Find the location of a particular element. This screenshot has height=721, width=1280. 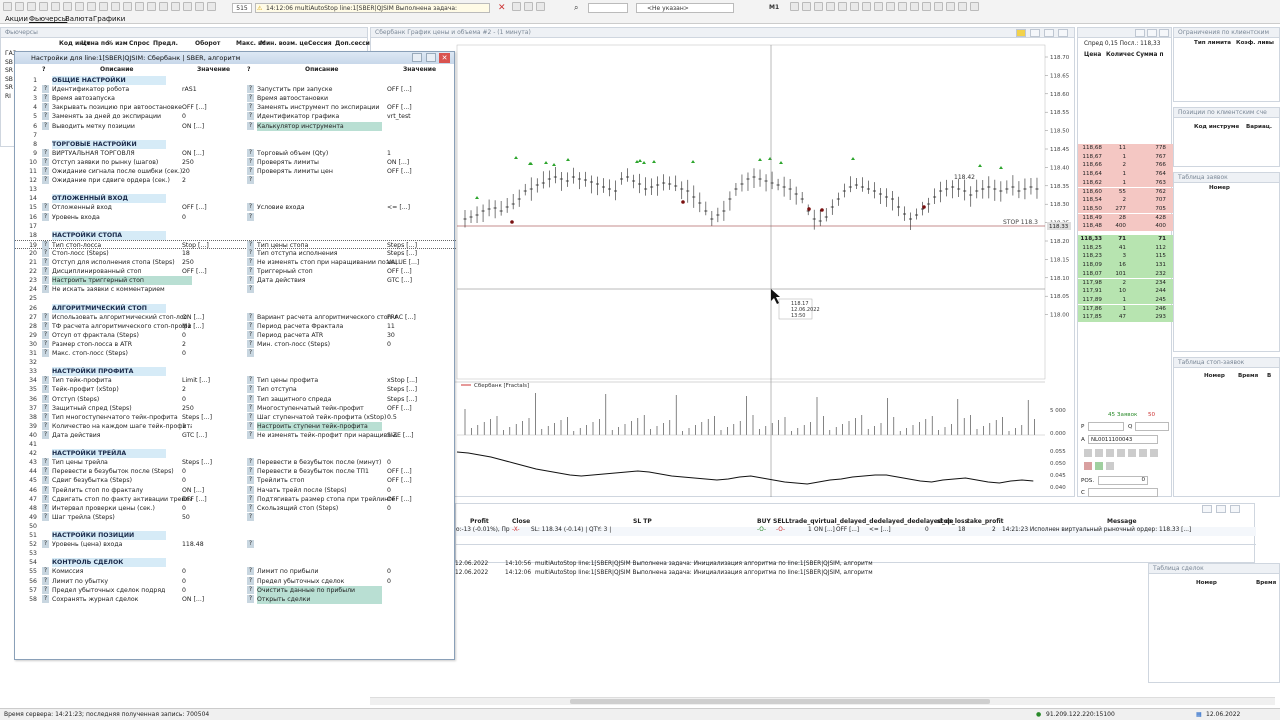

settings-row: 32 is located at coordinates (235, 362).